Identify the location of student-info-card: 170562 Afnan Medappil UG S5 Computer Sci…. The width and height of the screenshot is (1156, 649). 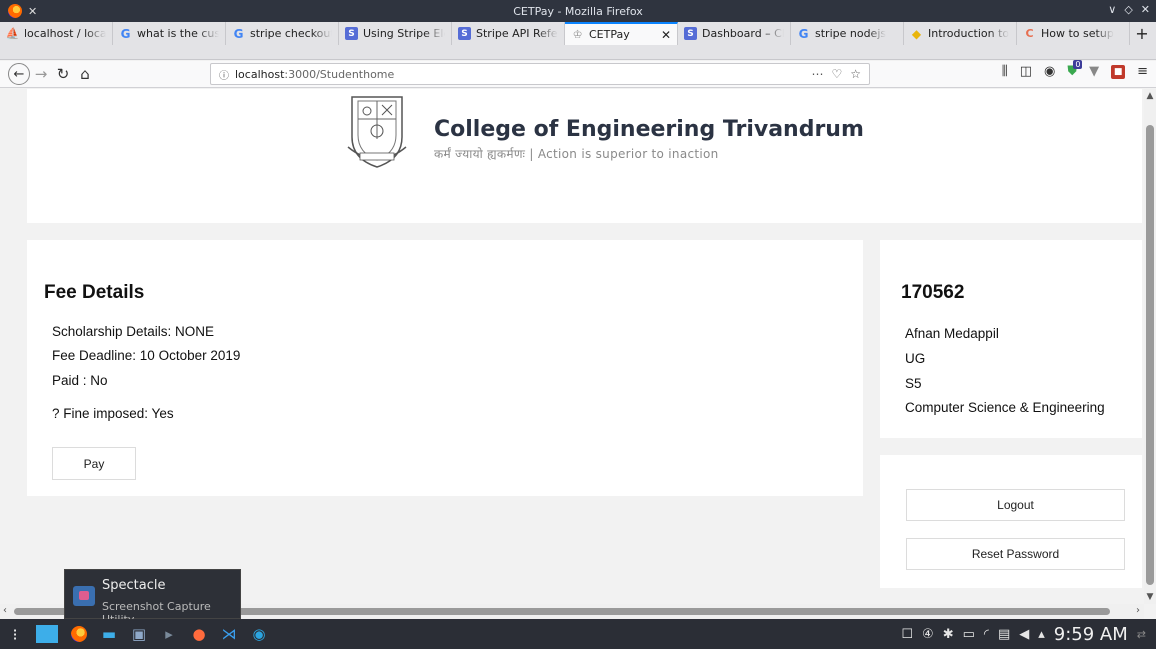
(1011, 339).